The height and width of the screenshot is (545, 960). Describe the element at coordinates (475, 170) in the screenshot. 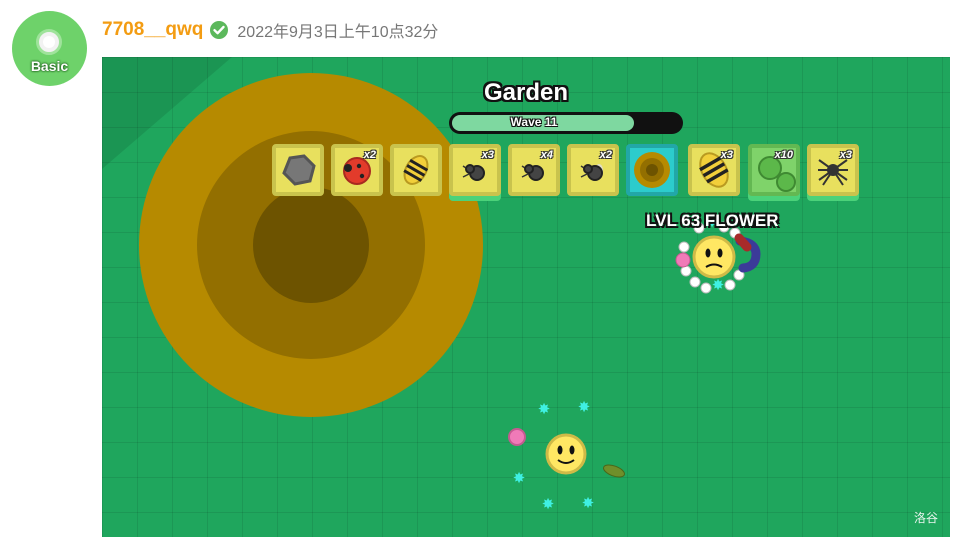

I see `mob-card-ant: x3` at that location.